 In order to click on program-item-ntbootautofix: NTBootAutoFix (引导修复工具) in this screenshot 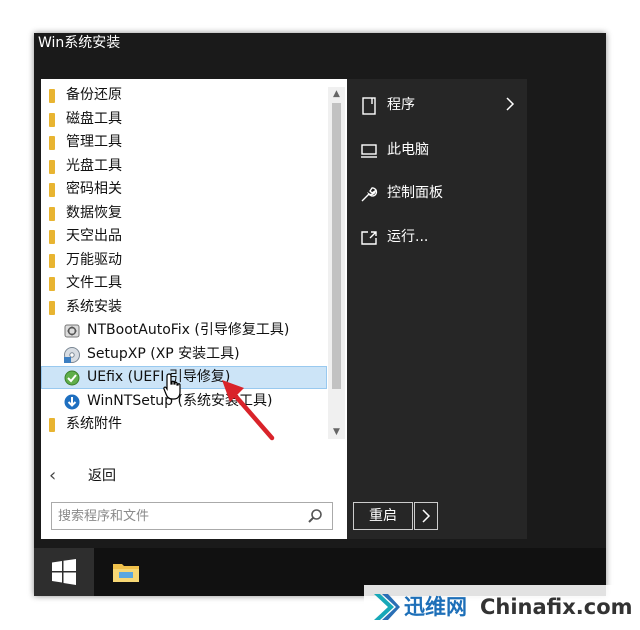, I will do `click(184, 331)`.